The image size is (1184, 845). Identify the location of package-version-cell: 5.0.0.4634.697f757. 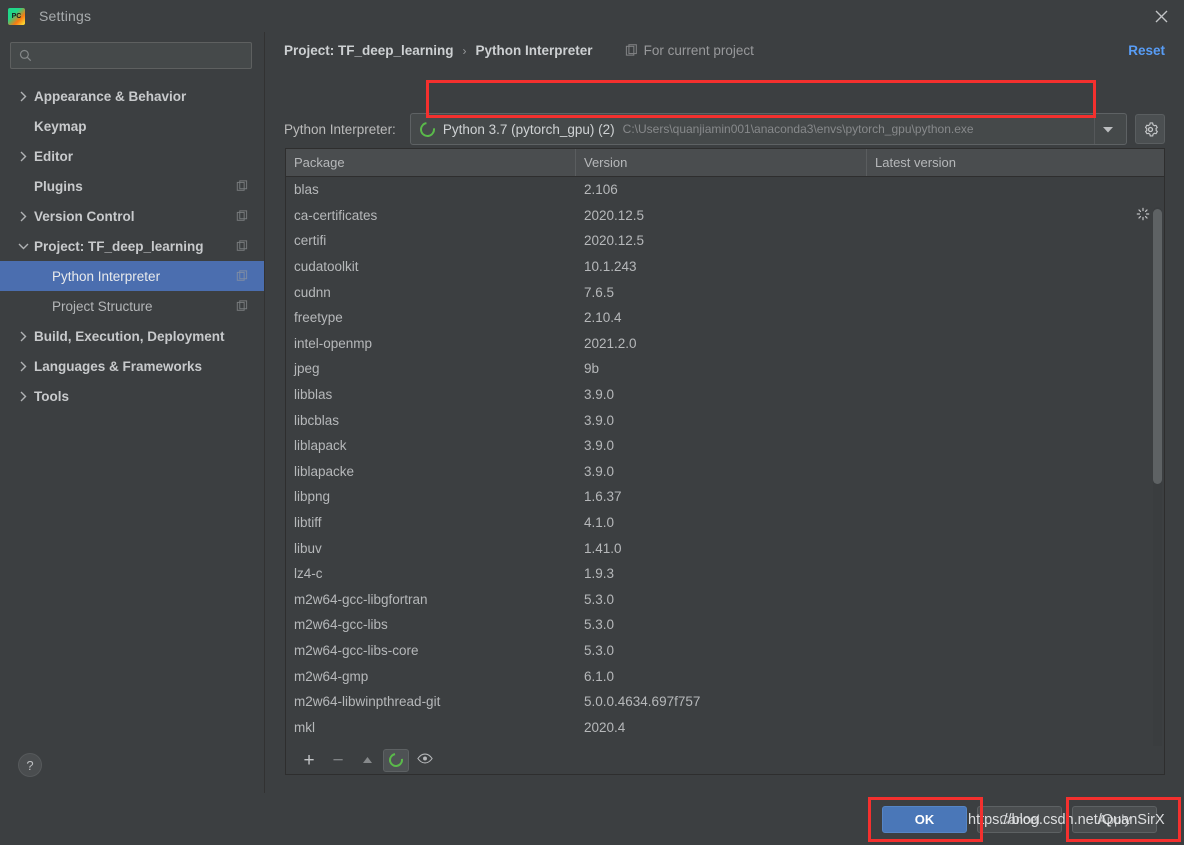
(642, 702).